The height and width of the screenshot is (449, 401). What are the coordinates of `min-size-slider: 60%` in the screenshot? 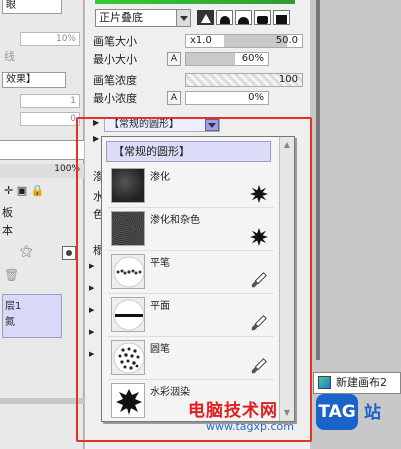 It's located at (227, 59).